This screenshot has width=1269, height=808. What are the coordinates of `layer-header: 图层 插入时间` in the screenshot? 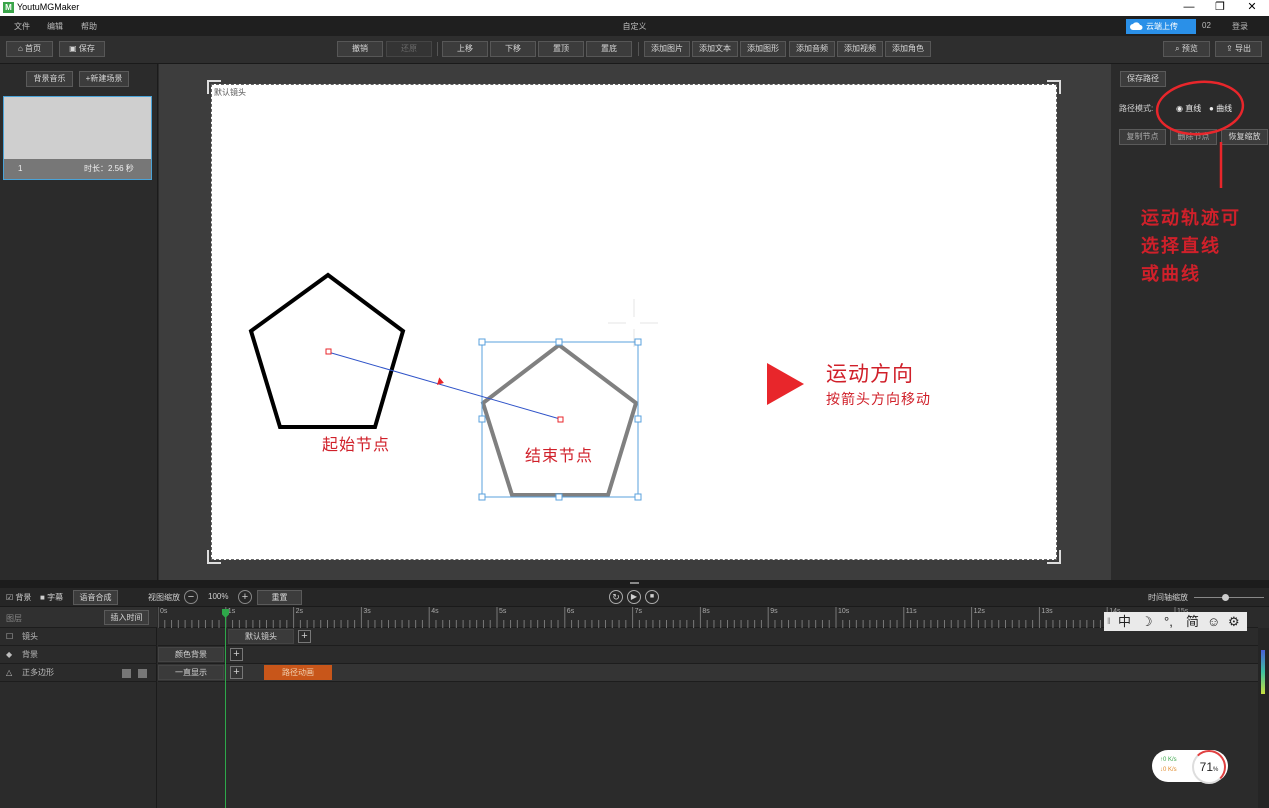 It's located at (78, 617).